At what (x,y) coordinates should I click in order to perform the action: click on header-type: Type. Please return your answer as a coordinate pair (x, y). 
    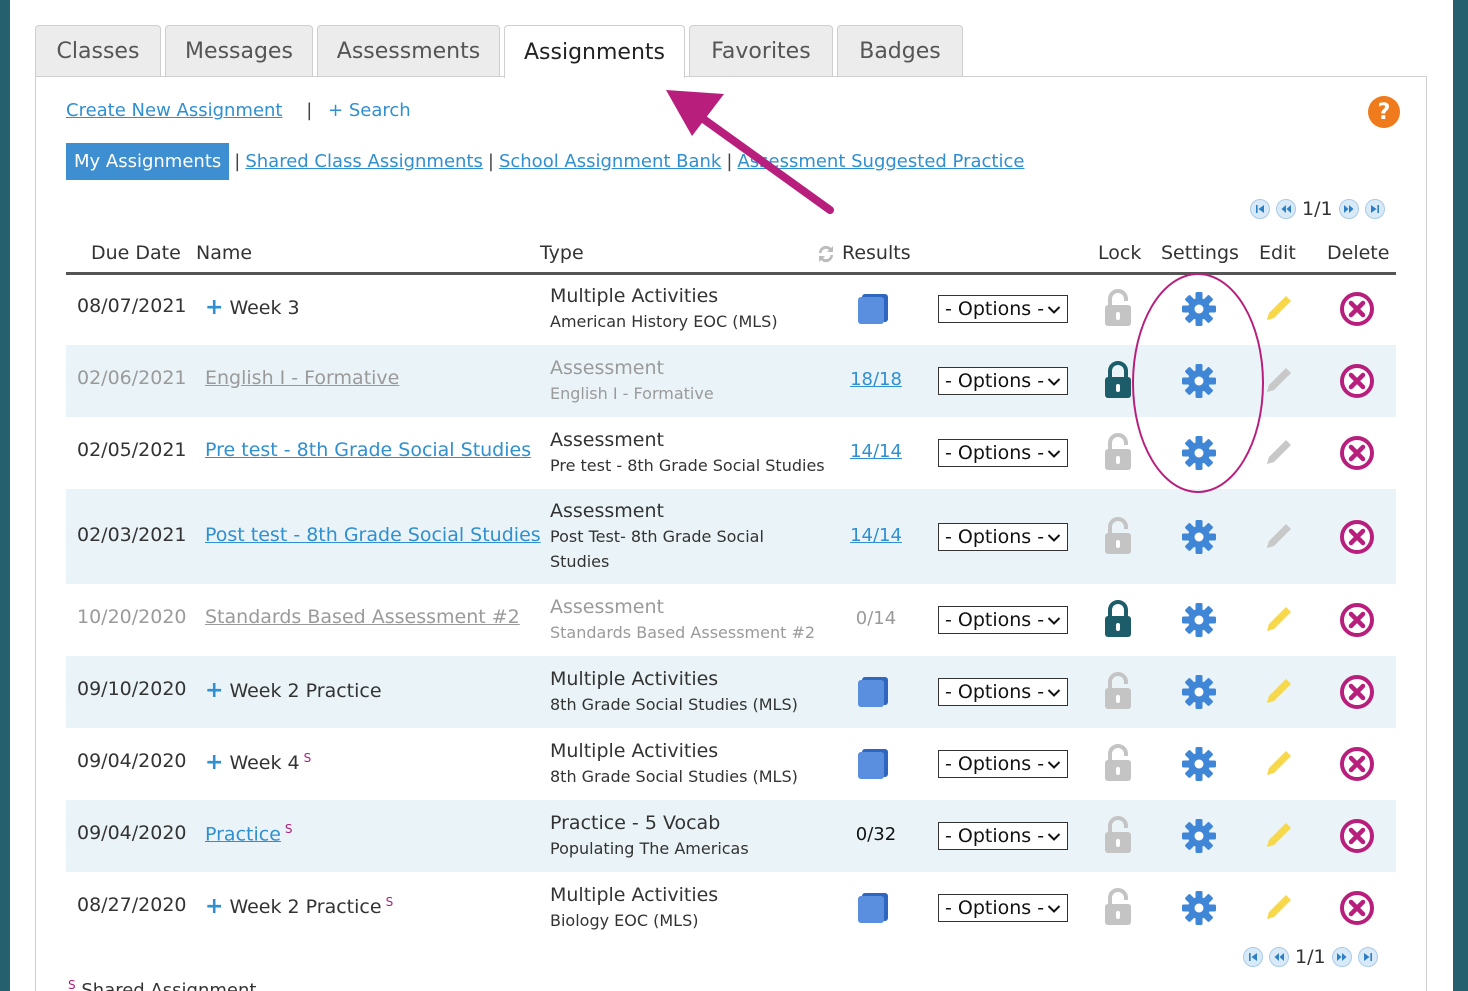
    Looking at the image, I should click on (562, 253).